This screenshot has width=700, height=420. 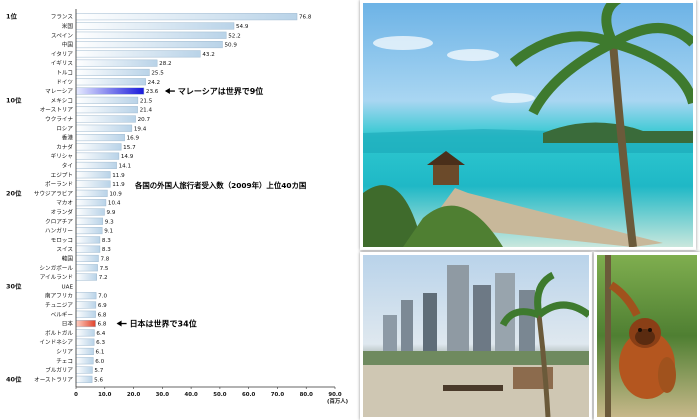 What do you see at coordinates (62, 212) in the screenshot?
I see `category-label: オランダ` at bounding box center [62, 212].